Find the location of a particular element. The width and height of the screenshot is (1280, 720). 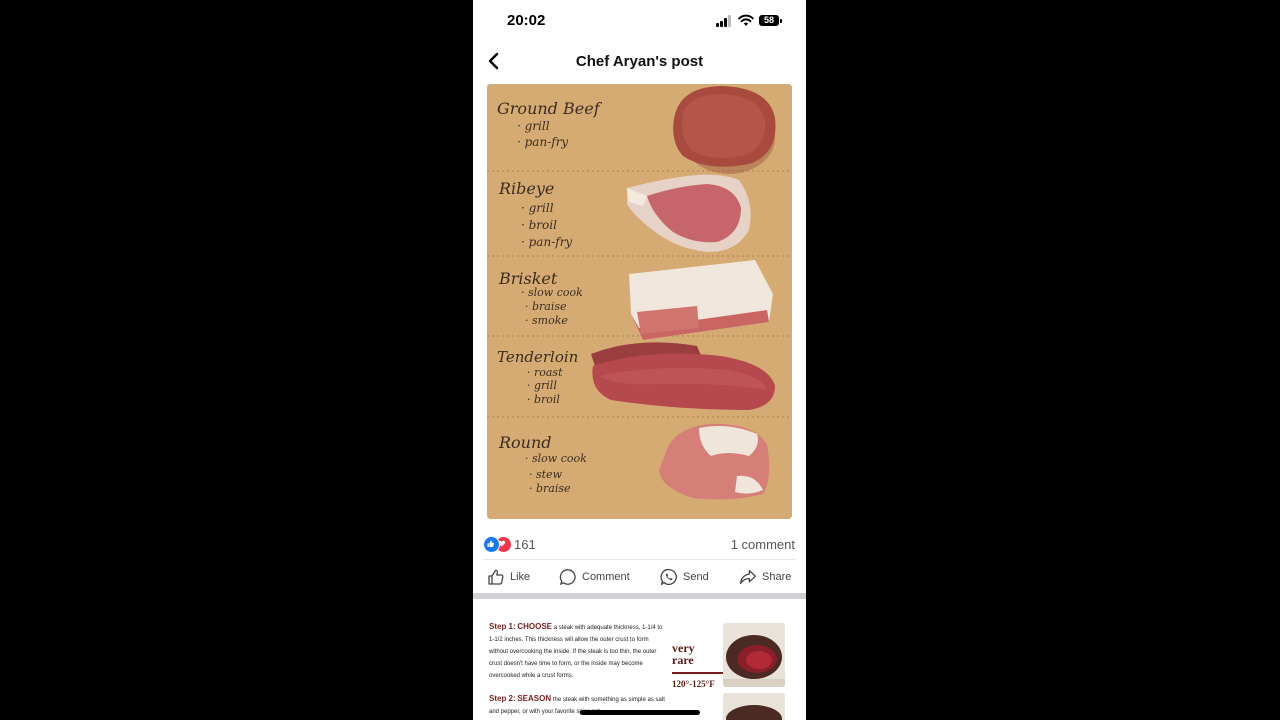

label-ribeye: Ribeye is located at coordinates (526, 188).